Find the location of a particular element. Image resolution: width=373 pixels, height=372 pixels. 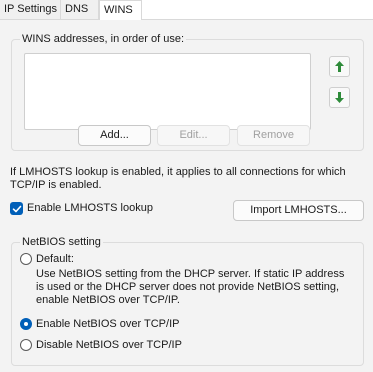

tab-dns: DNS is located at coordinates (80, 9).